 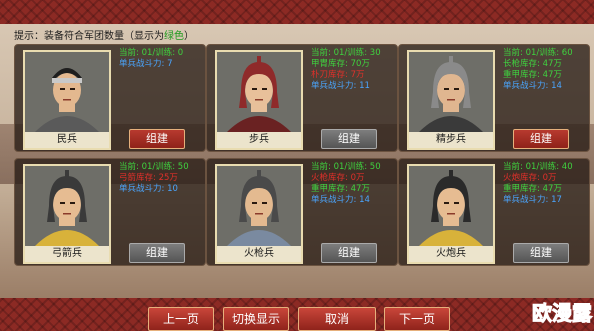 What do you see at coordinates (151, 53) in the screenshot?
I see `unit-stat-line: 当前: 01/训练: 0` at bounding box center [151, 53].